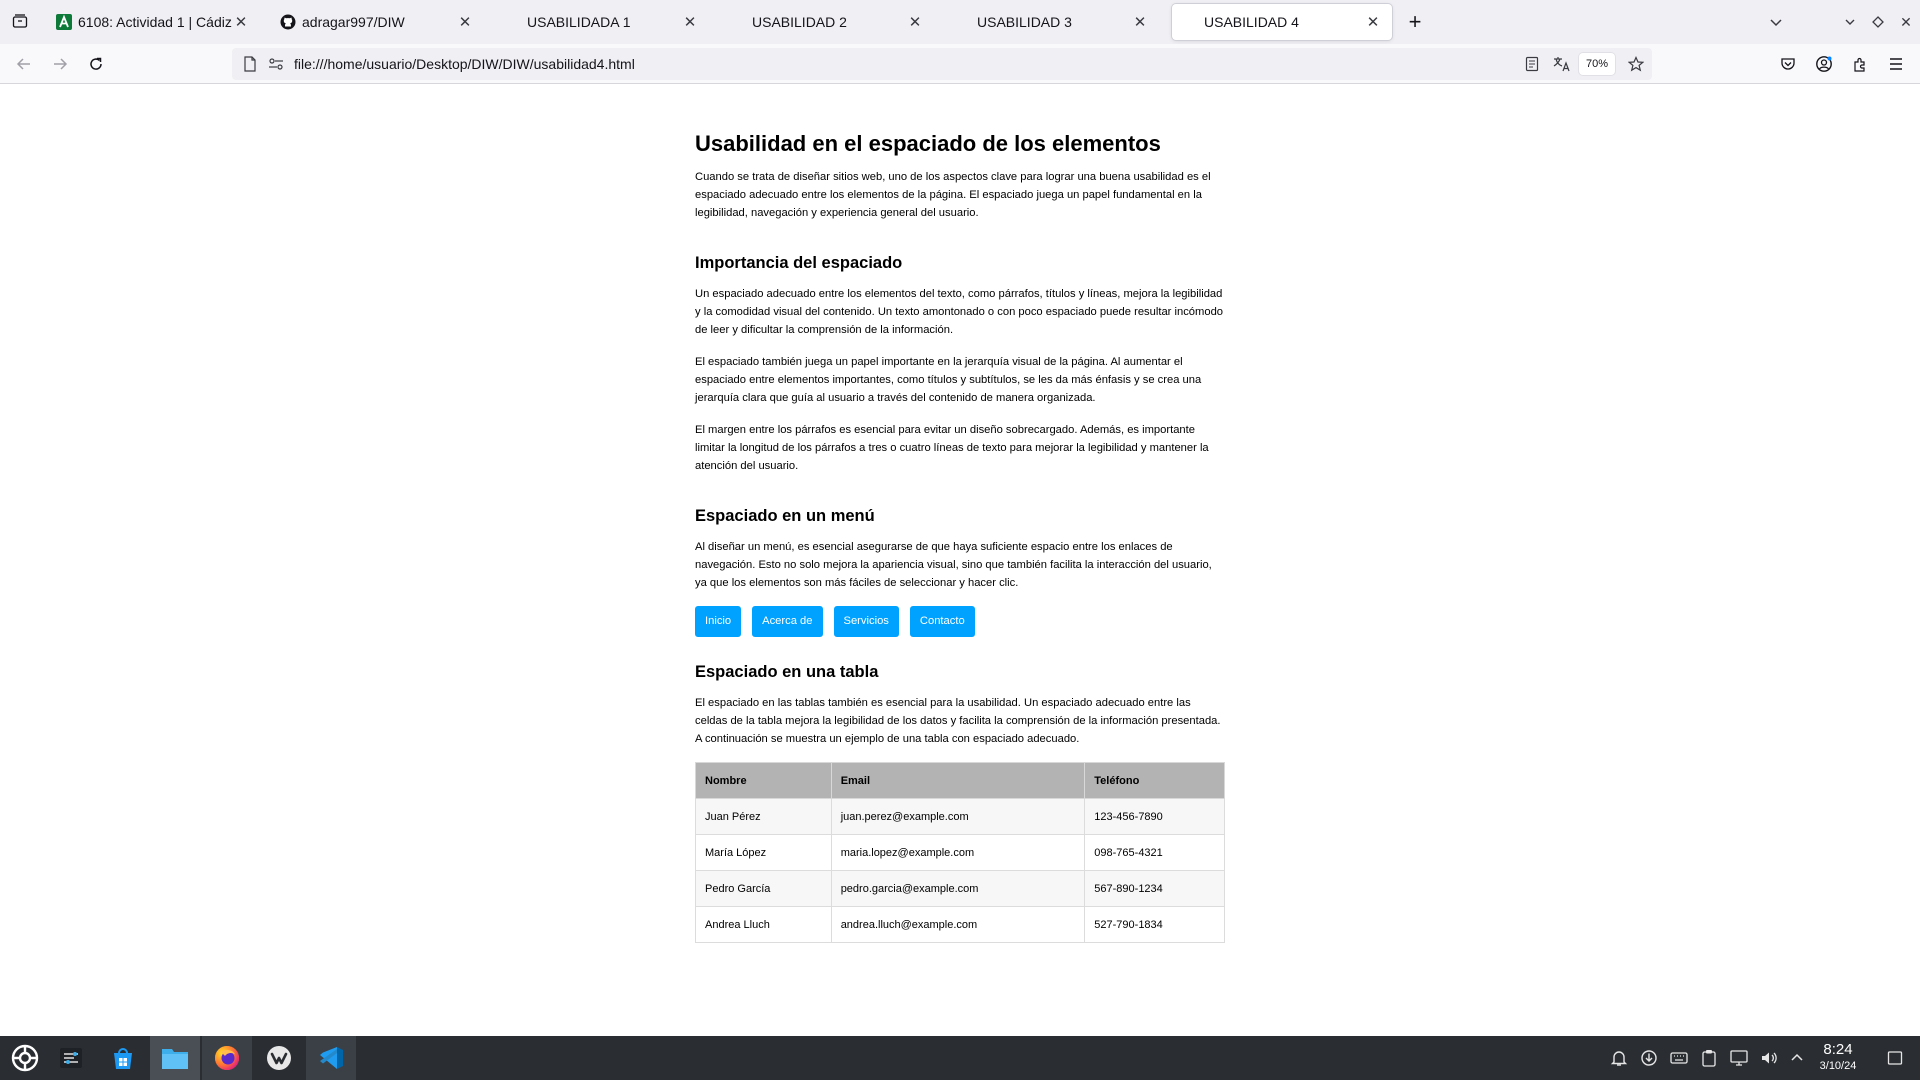 This screenshot has width=1920, height=1080. Describe the element at coordinates (1154, 852) in the screenshot. I see `table-cell: 098-765-4321` at that location.